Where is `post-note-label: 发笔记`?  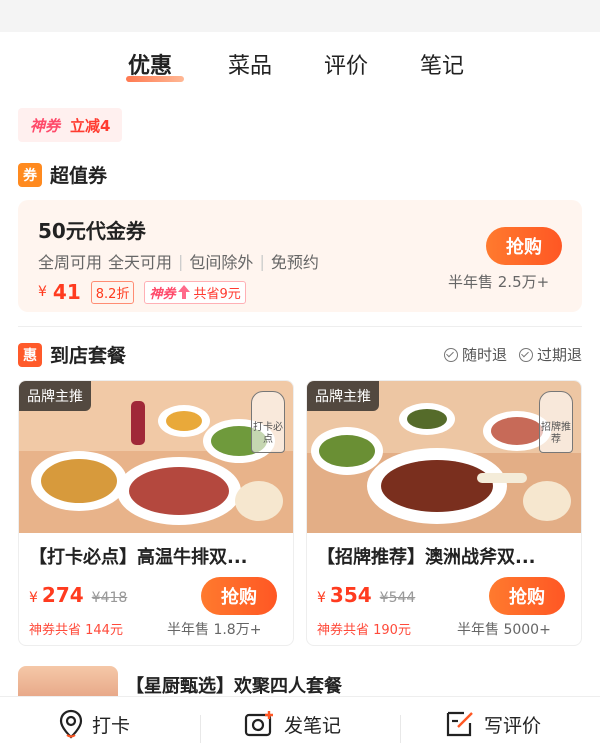 post-note-label: 发笔记 is located at coordinates (313, 725).